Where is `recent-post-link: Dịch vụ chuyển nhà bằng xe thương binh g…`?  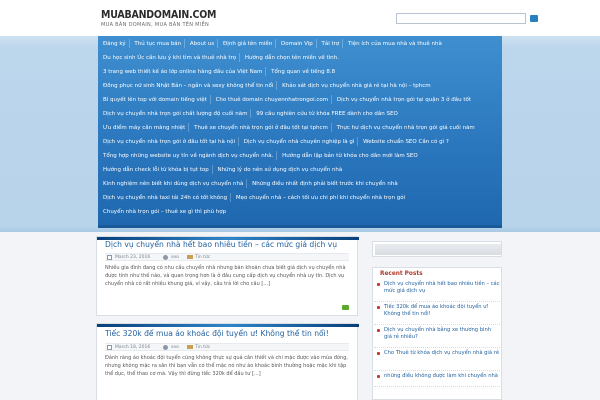
recent-post-link: Dịch vụ chuyển nhà bằng xe thương binh g… is located at coordinates (437, 333).